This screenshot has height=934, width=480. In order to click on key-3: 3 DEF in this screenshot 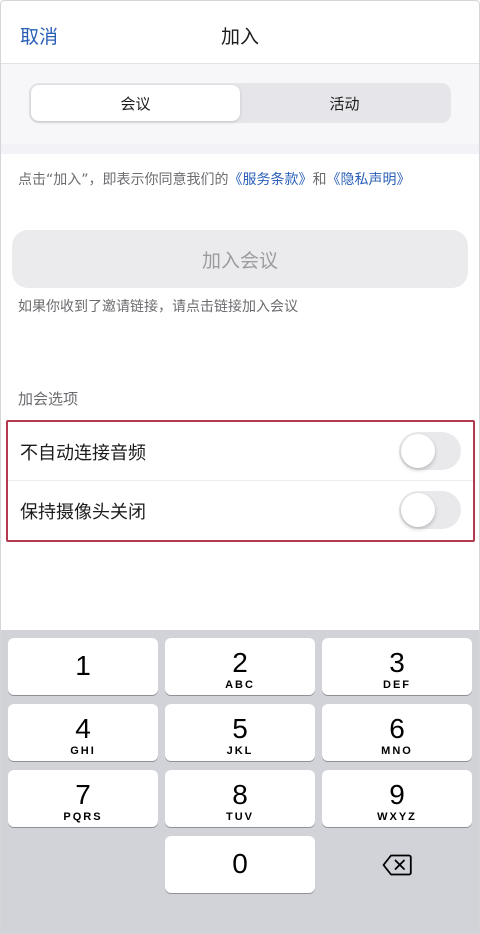, I will do `click(397, 666)`.